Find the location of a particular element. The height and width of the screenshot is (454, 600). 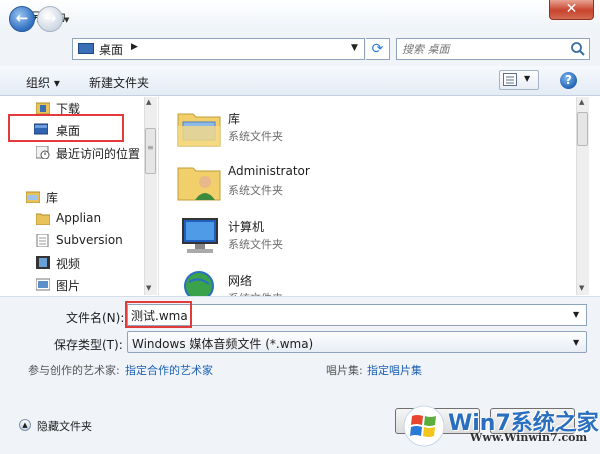

savetype-dropdown-icon: ▼ is located at coordinates (576, 342).